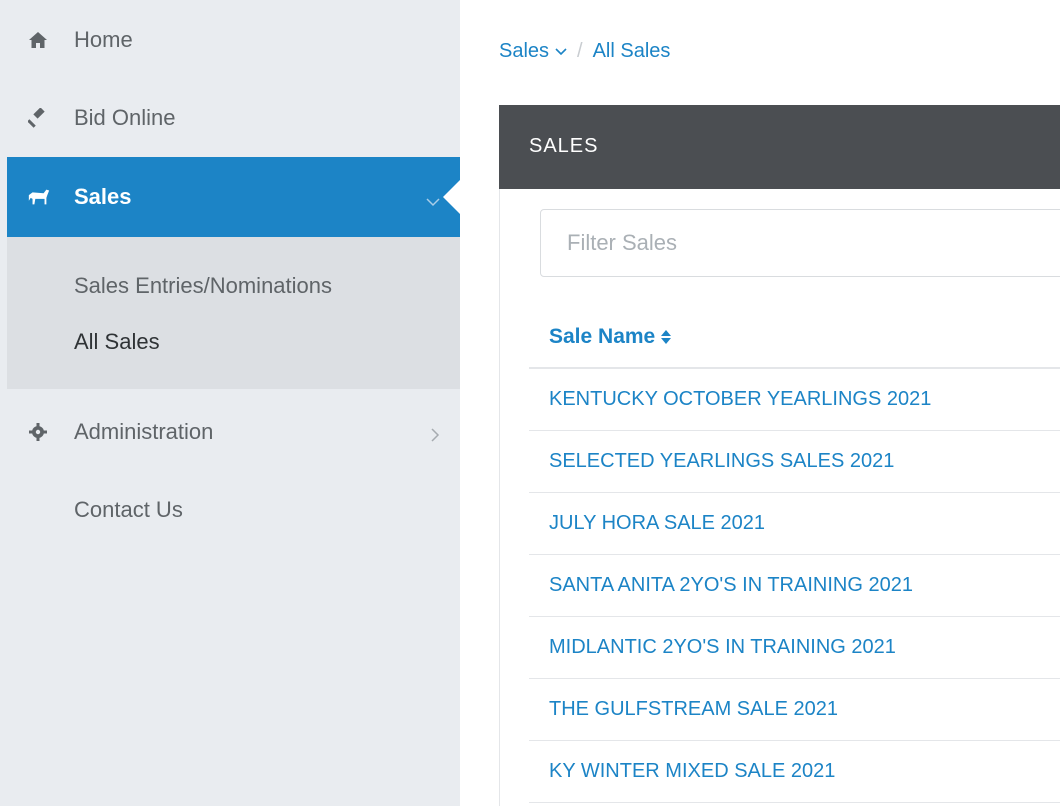  What do you see at coordinates (800, 243) in the screenshot?
I see `filter-sales-input` at bounding box center [800, 243].